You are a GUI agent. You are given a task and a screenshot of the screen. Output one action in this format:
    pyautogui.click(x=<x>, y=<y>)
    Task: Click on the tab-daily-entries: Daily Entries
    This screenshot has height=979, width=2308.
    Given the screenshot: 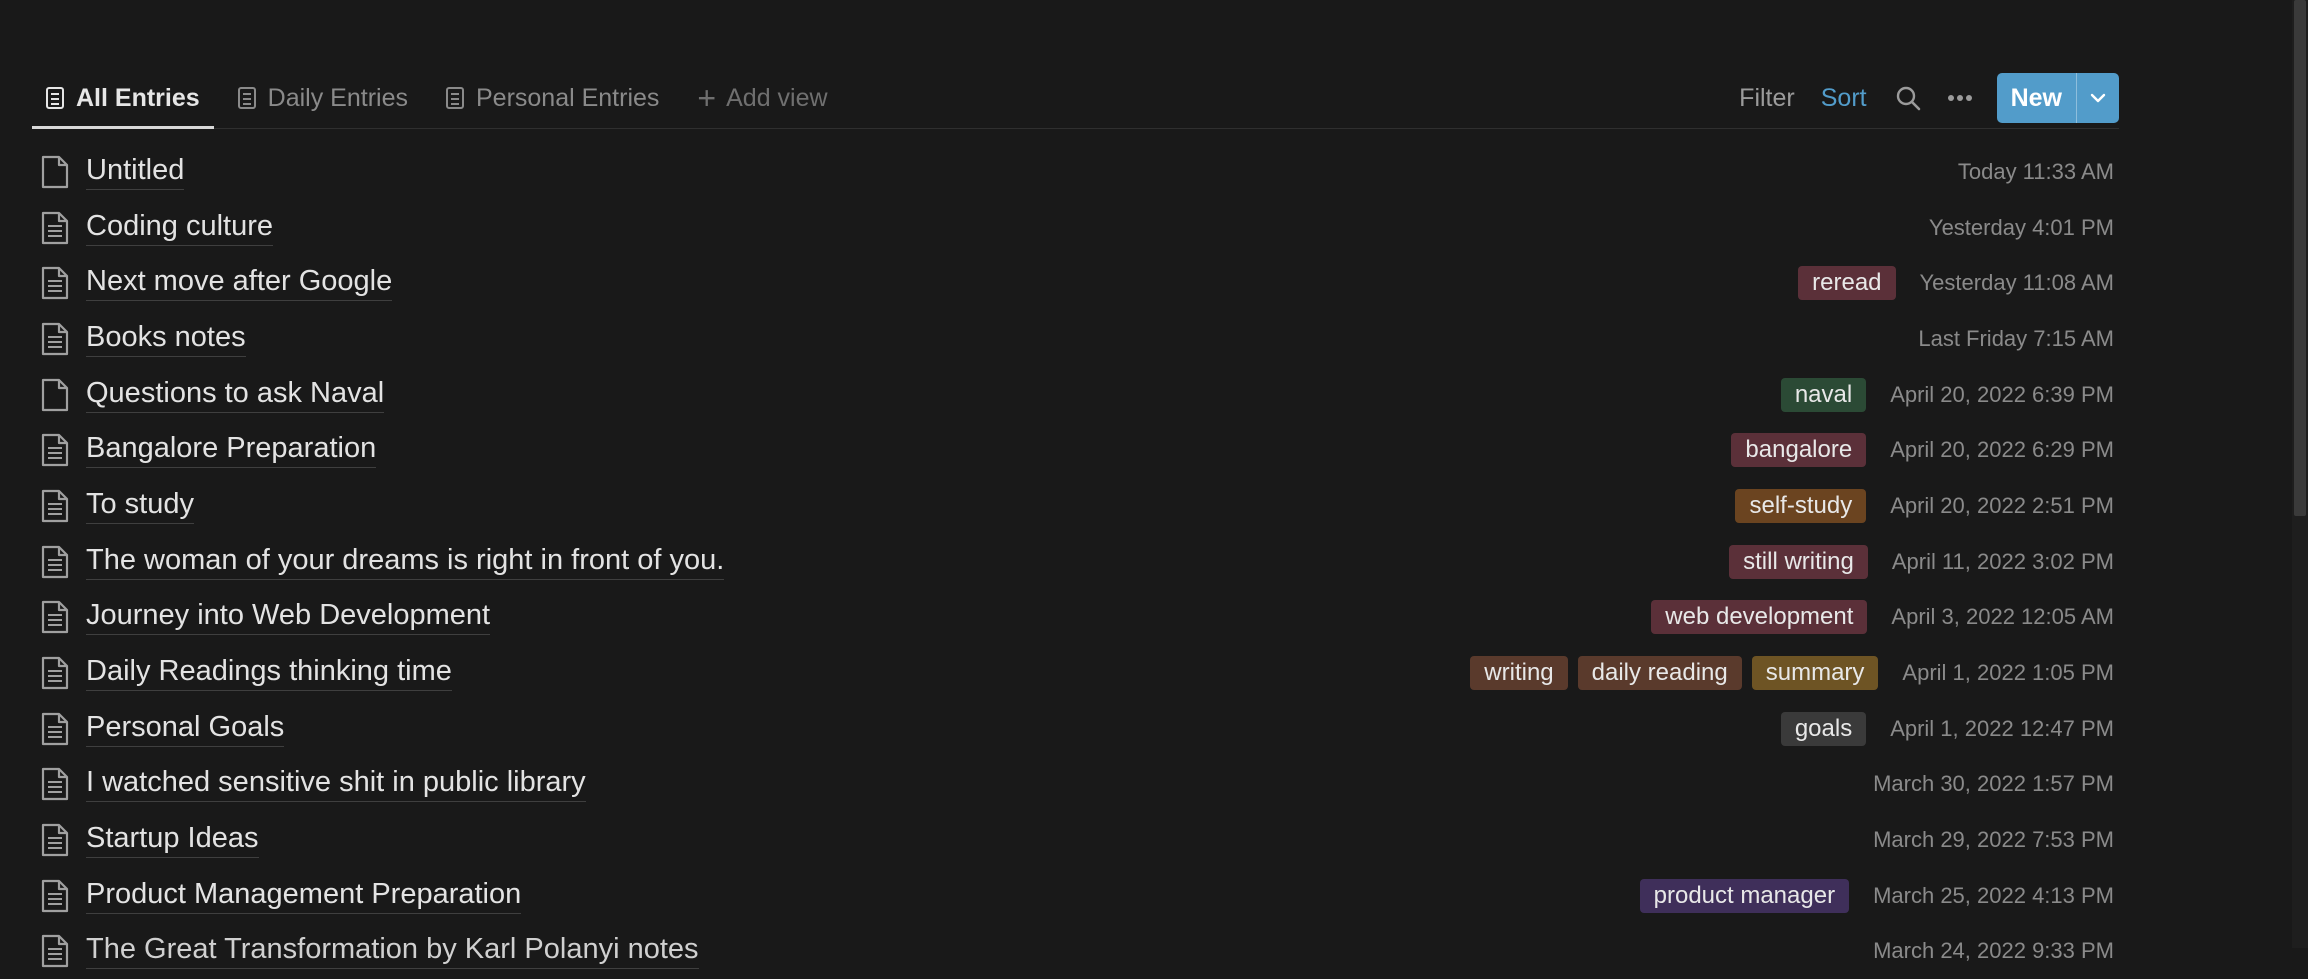 What is the action you would take?
    pyautogui.click(x=323, y=98)
    